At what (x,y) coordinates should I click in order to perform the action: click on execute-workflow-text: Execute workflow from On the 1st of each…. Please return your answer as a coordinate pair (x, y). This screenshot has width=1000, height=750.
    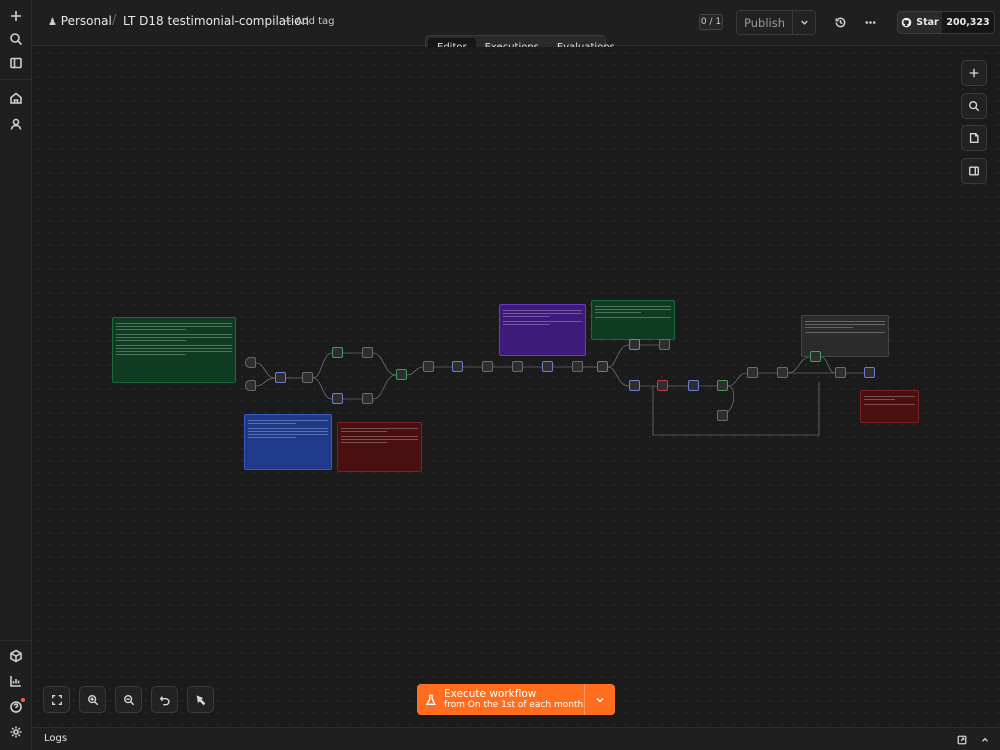
    Looking at the image, I should click on (513, 699).